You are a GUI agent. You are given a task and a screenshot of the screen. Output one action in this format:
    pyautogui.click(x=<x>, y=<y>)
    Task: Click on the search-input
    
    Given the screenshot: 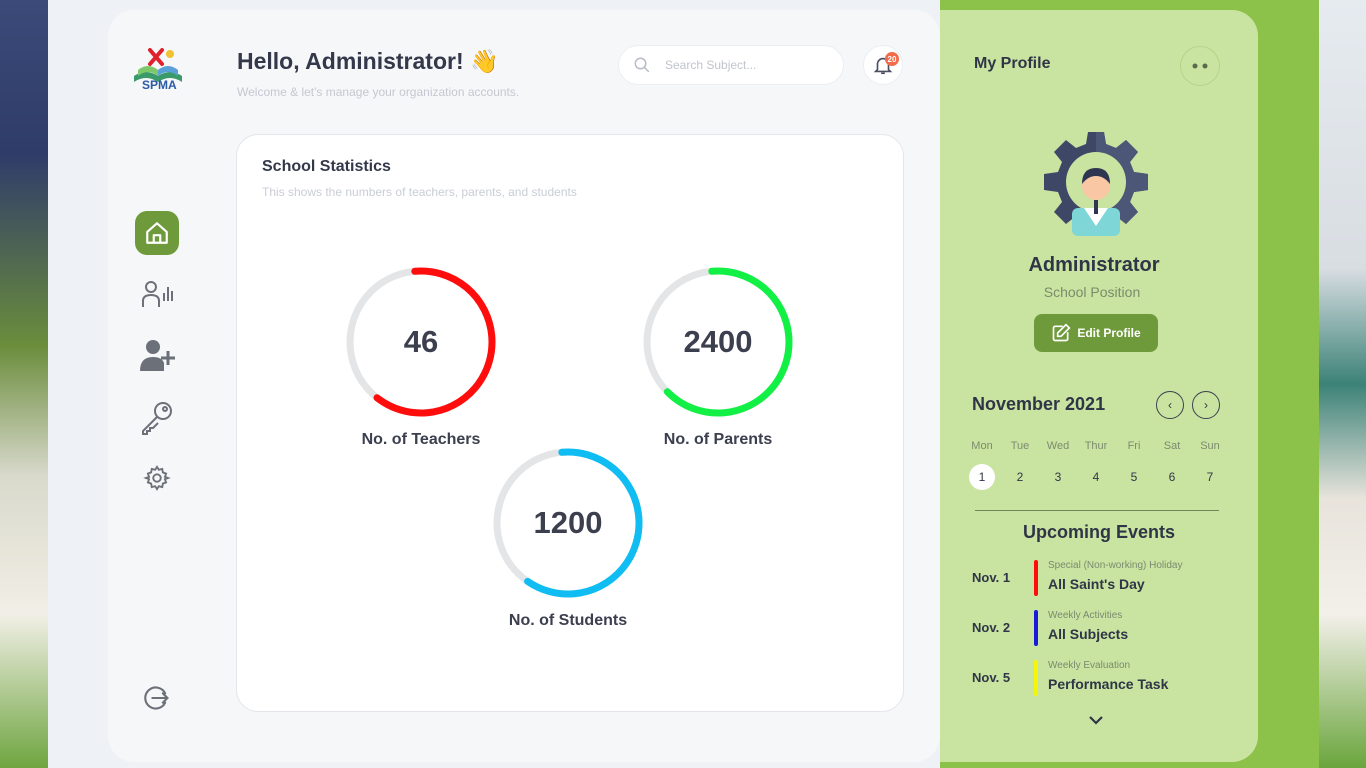 What is the action you would take?
    pyautogui.click(x=745, y=65)
    